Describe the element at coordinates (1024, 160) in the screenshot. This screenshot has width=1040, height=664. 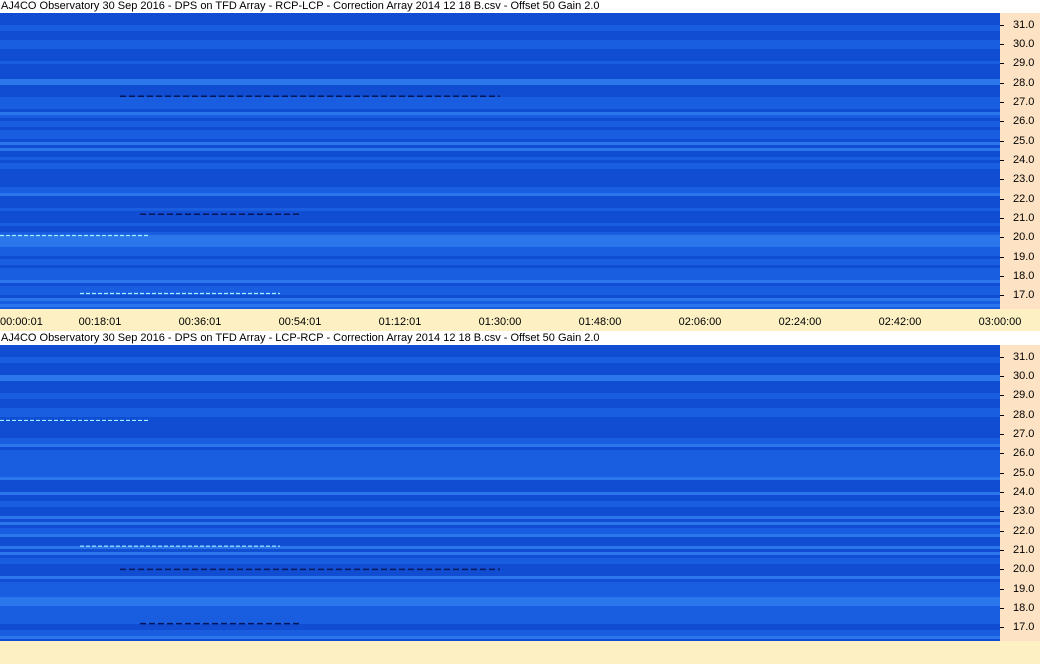
I see `freq-tick-label: 24.0` at that location.